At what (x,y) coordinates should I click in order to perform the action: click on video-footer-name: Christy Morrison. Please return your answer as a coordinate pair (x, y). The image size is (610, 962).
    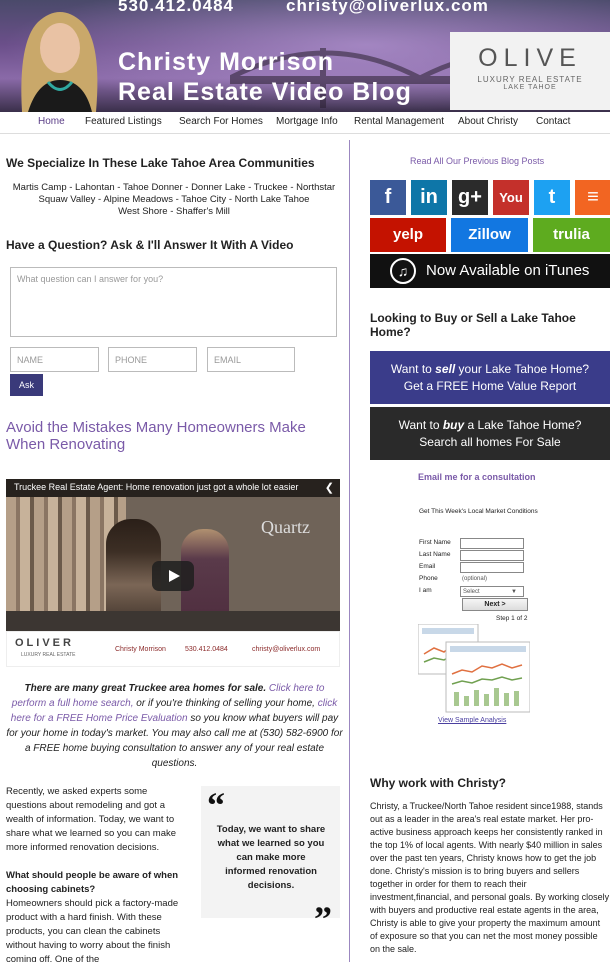
    Looking at the image, I should click on (140, 649).